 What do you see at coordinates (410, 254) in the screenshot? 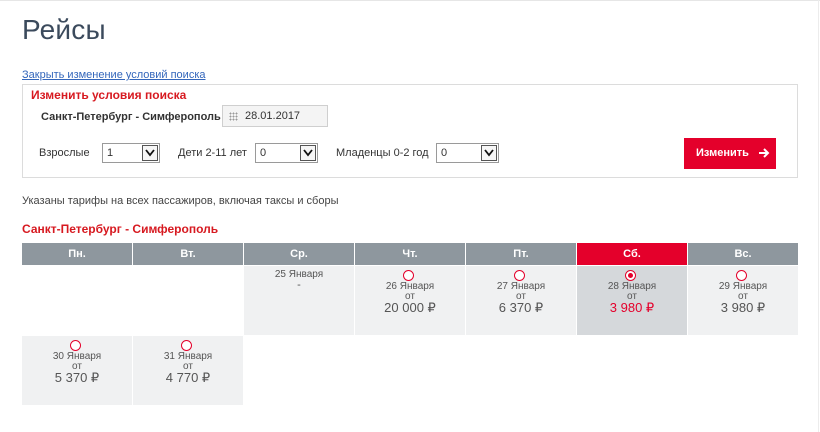
I see `weekday-header: Чт.` at bounding box center [410, 254].